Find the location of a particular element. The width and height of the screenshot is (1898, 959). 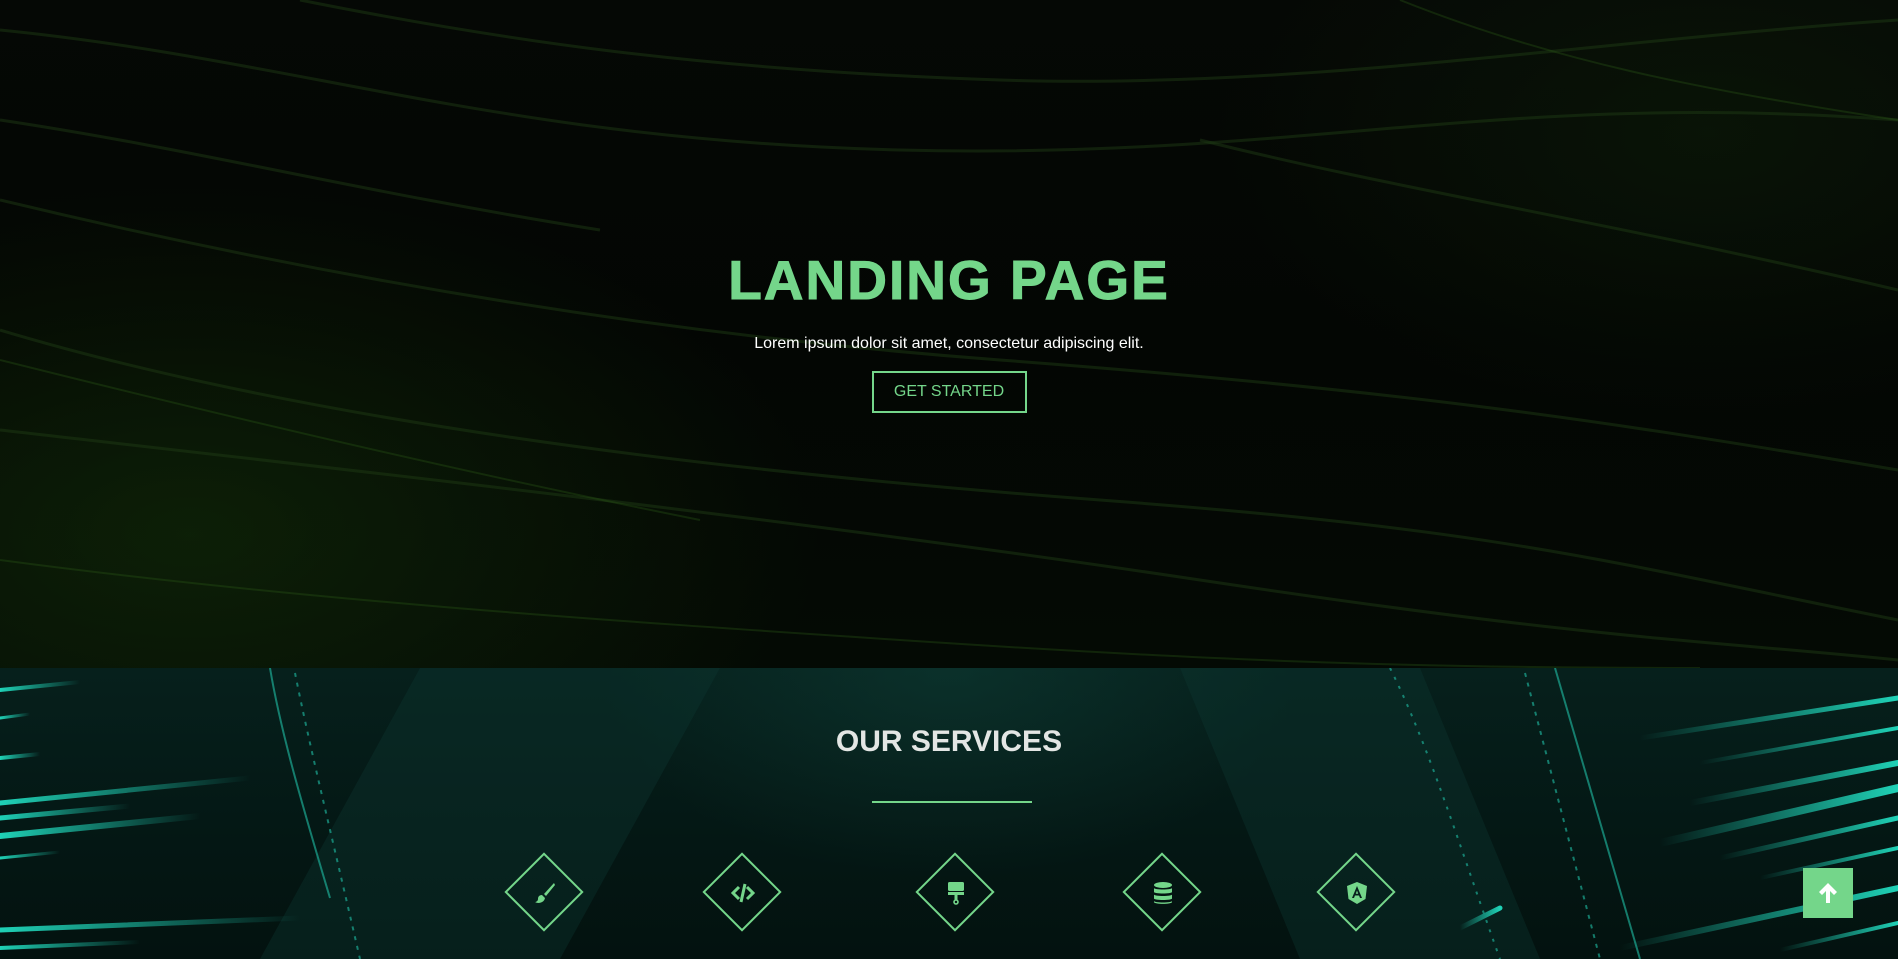

arrow-up-icon is located at coordinates (1828, 893).